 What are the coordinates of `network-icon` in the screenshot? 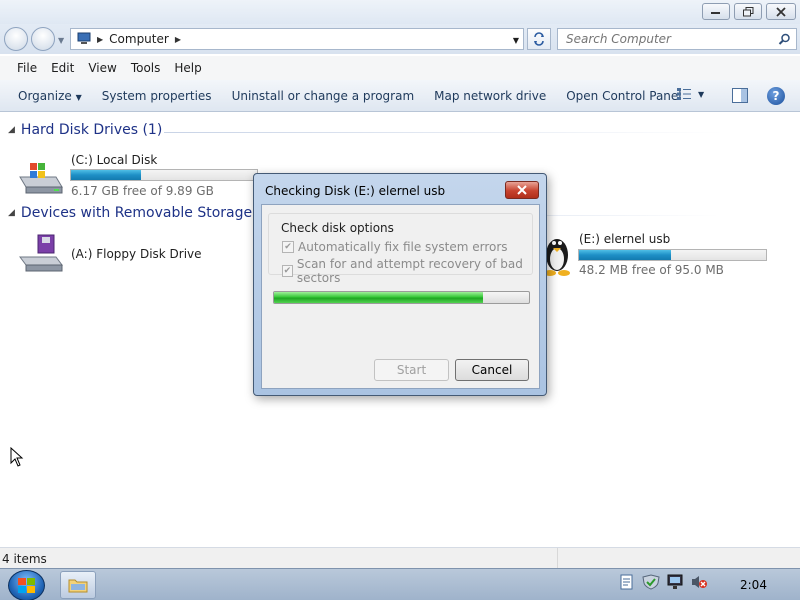 It's located at (675, 582).